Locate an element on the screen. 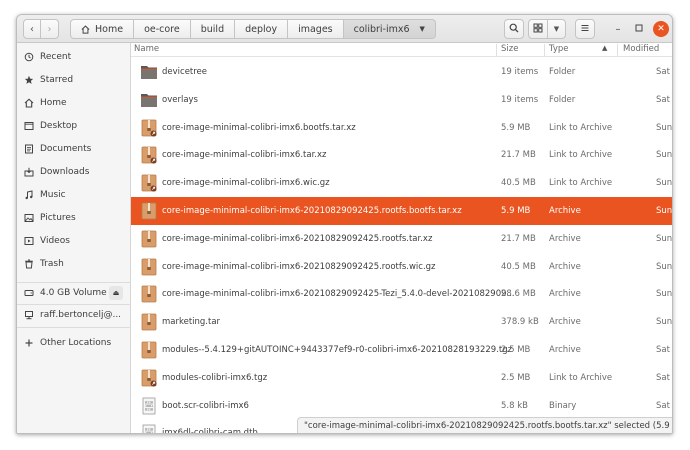 The image size is (690, 450). sidebar-item-label: Other Locations is located at coordinates (76, 343).